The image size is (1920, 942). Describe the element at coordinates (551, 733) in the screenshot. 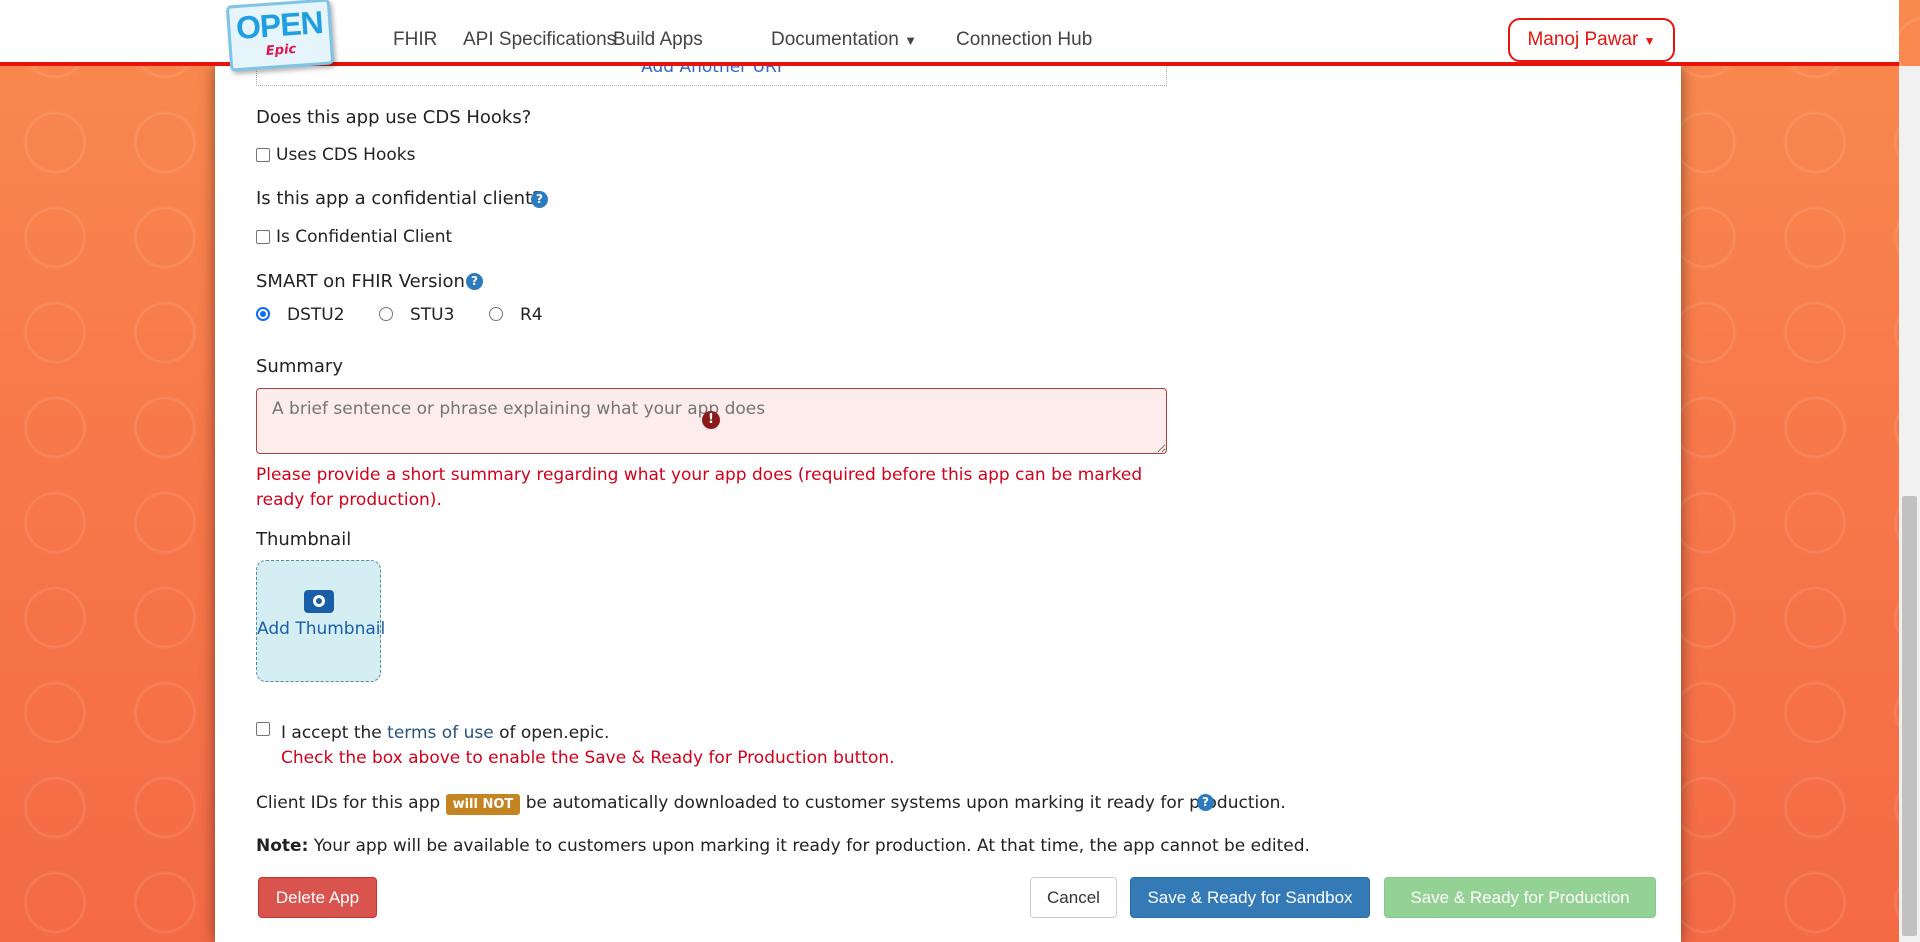

I see `terms-text: of open.epic.` at that location.